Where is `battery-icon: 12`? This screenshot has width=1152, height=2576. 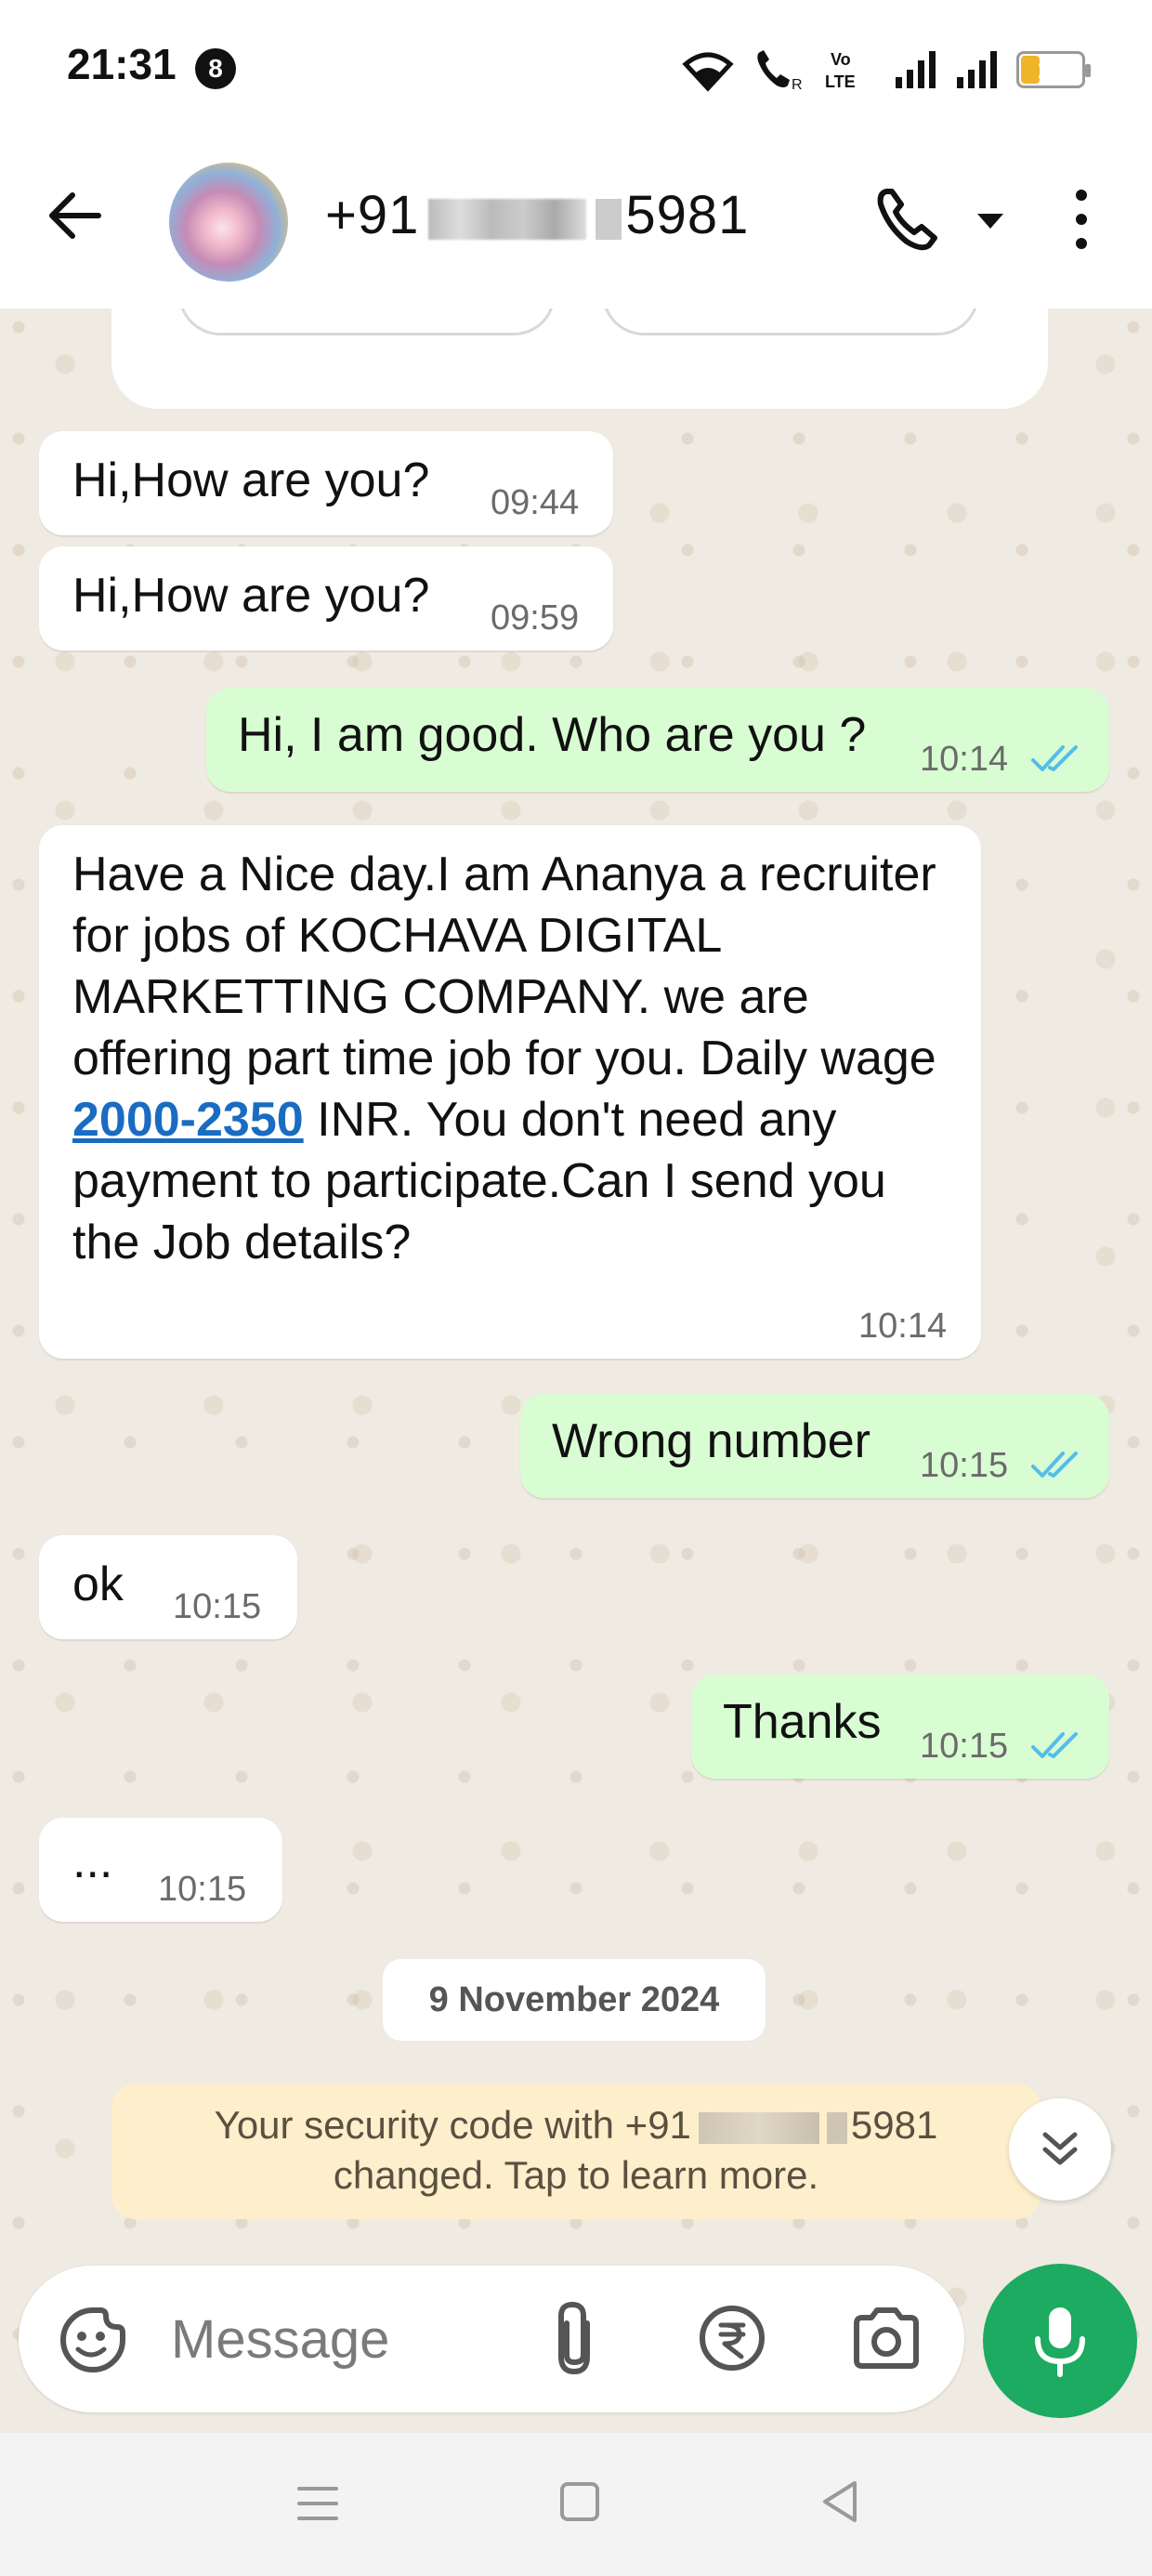
battery-icon: 12 is located at coordinates (1053, 69).